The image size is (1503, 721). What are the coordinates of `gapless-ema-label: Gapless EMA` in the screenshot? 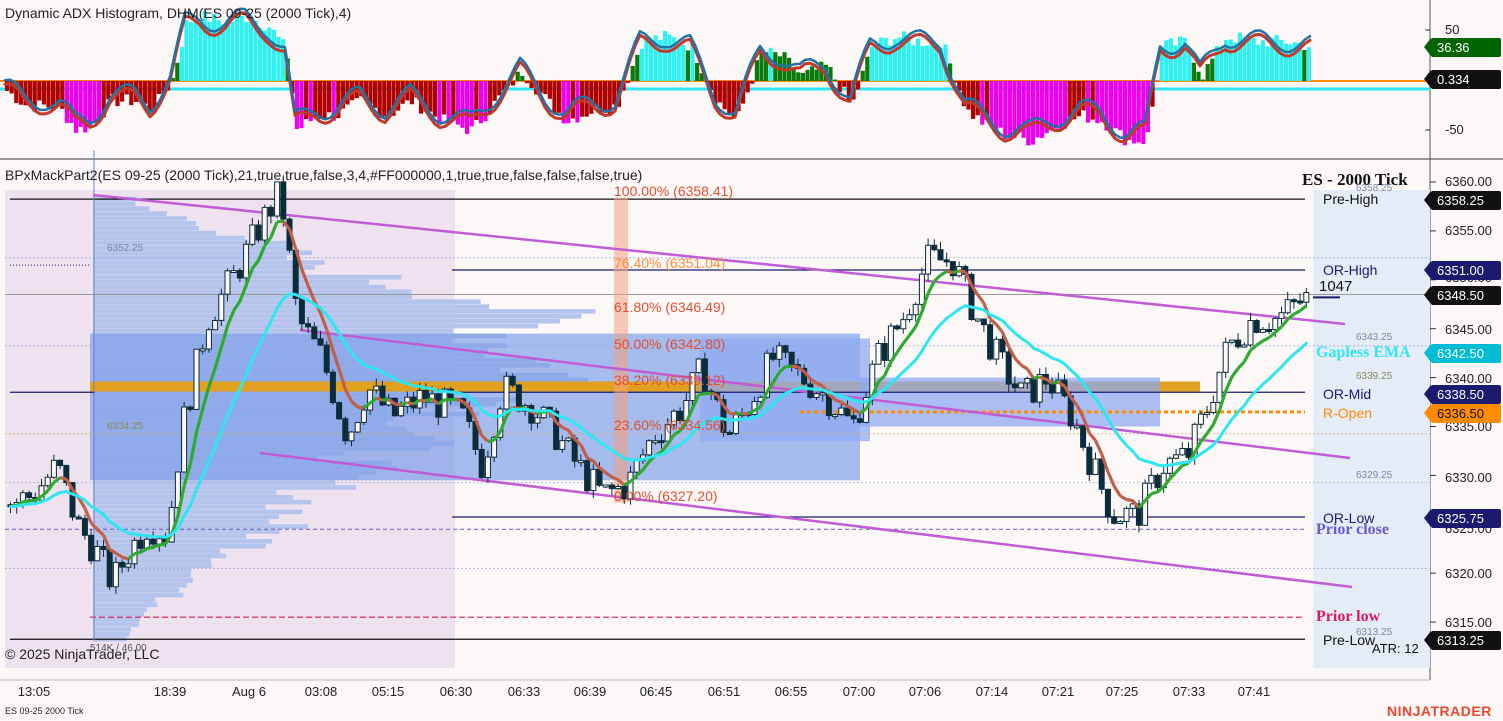 It's located at (1363, 352).